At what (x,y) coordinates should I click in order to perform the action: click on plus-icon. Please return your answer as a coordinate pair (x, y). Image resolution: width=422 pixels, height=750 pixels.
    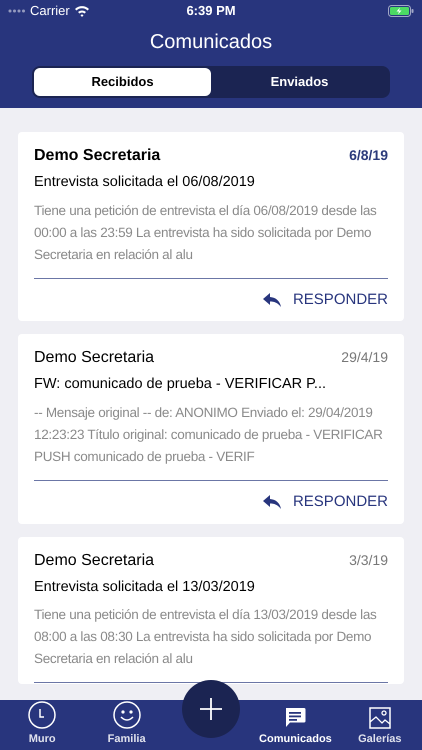
    Looking at the image, I should click on (211, 709).